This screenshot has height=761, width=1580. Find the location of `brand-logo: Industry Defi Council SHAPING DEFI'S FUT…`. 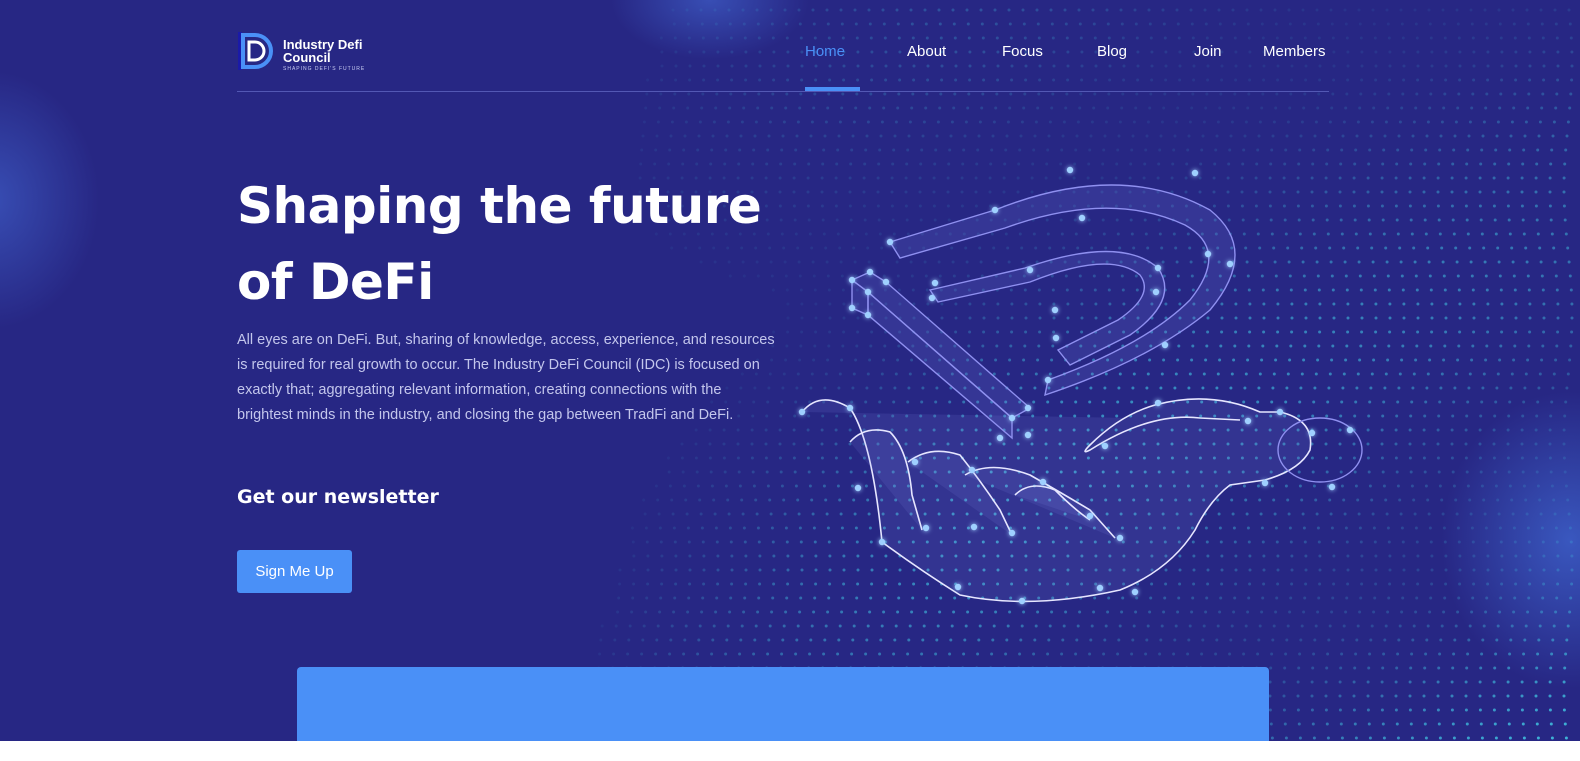

brand-logo: Industry Defi Council SHAPING DEFI'S FUT… is located at coordinates (312, 51).